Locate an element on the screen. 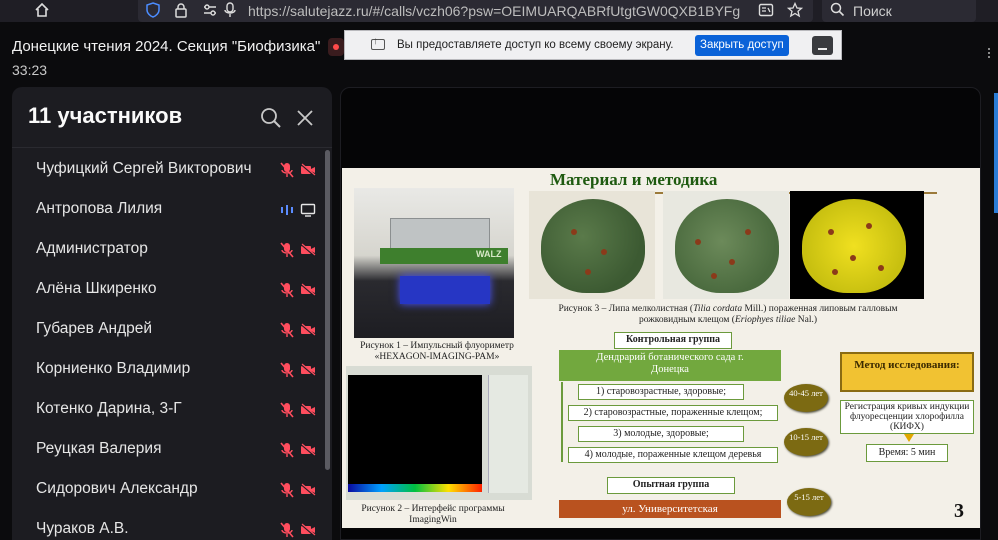 The height and width of the screenshot is (540, 998). side-panel-tab is located at coordinates (996, 153).